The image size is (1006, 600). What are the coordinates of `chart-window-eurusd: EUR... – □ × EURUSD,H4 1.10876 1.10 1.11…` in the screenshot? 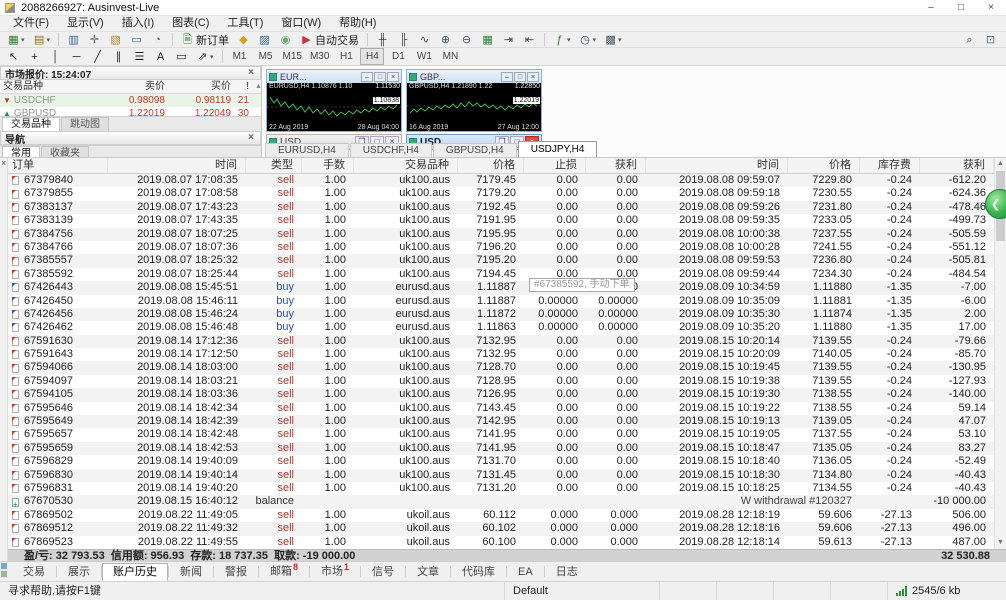 It's located at (334, 100).